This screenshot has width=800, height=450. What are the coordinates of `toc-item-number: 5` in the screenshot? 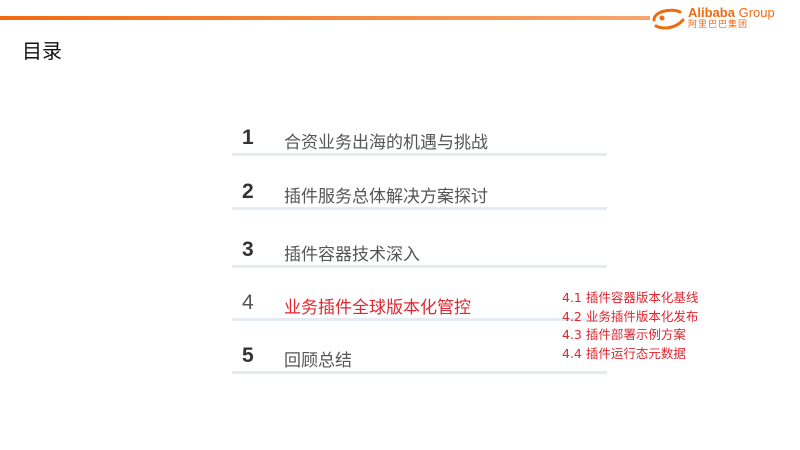 It's located at (248, 355).